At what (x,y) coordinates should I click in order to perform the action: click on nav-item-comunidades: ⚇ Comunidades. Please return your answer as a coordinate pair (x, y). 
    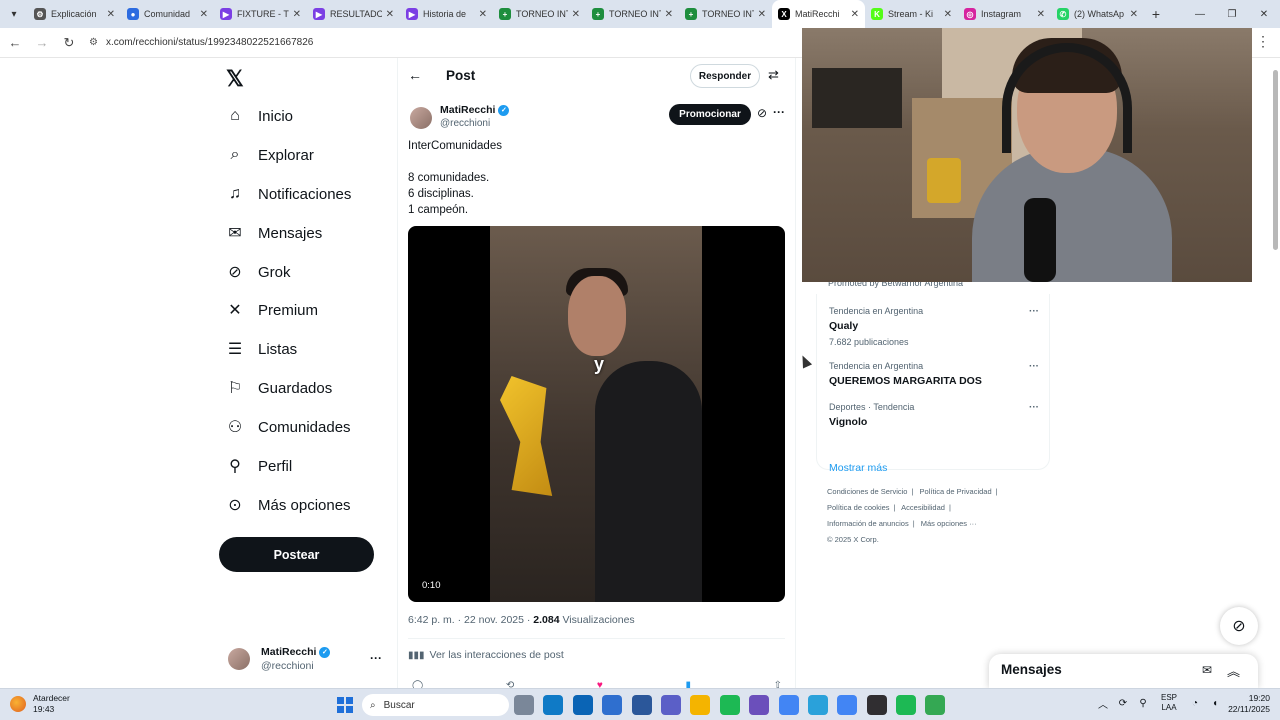
    Looking at the image, I should click on (288, 427).